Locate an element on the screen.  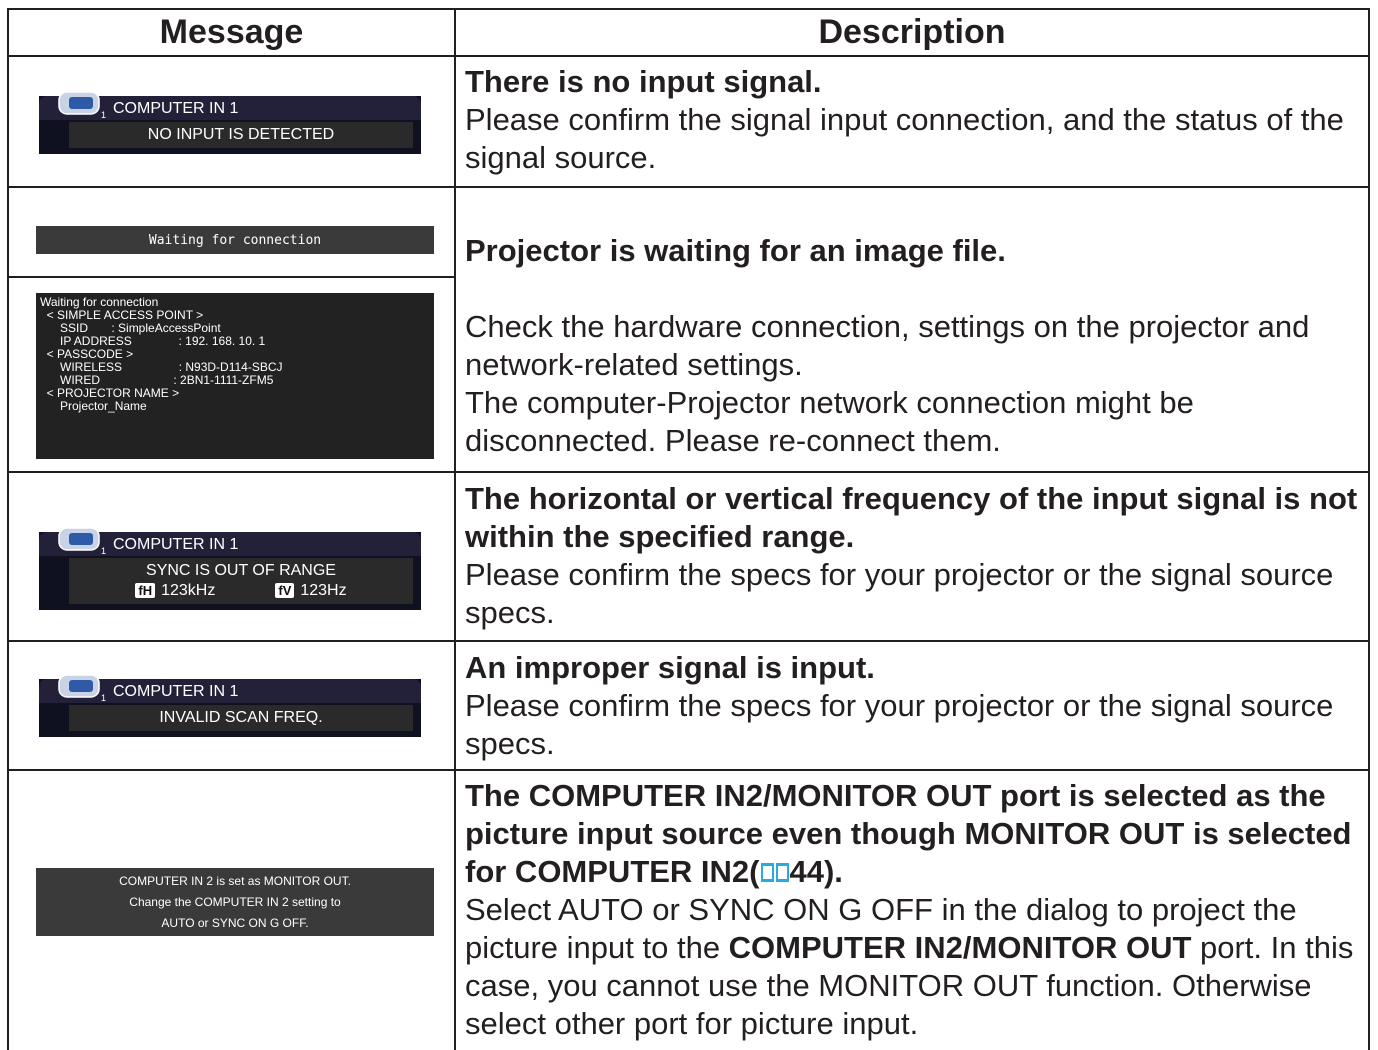
fv-value: 123Hz is located at coordinates (323, 590).